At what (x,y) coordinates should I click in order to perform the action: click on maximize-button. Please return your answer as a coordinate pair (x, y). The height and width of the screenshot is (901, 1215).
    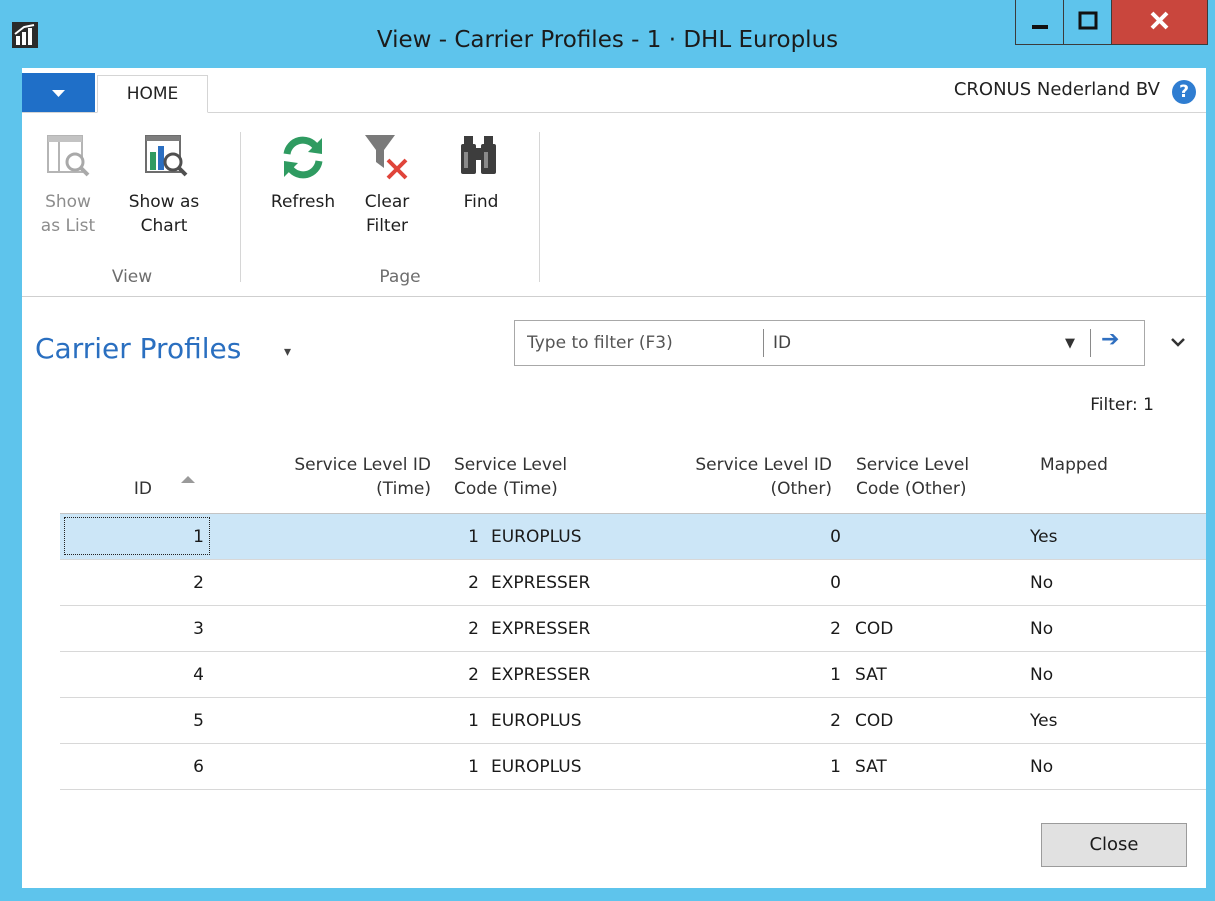
    Looking at the image, I should click on (1088, 22).